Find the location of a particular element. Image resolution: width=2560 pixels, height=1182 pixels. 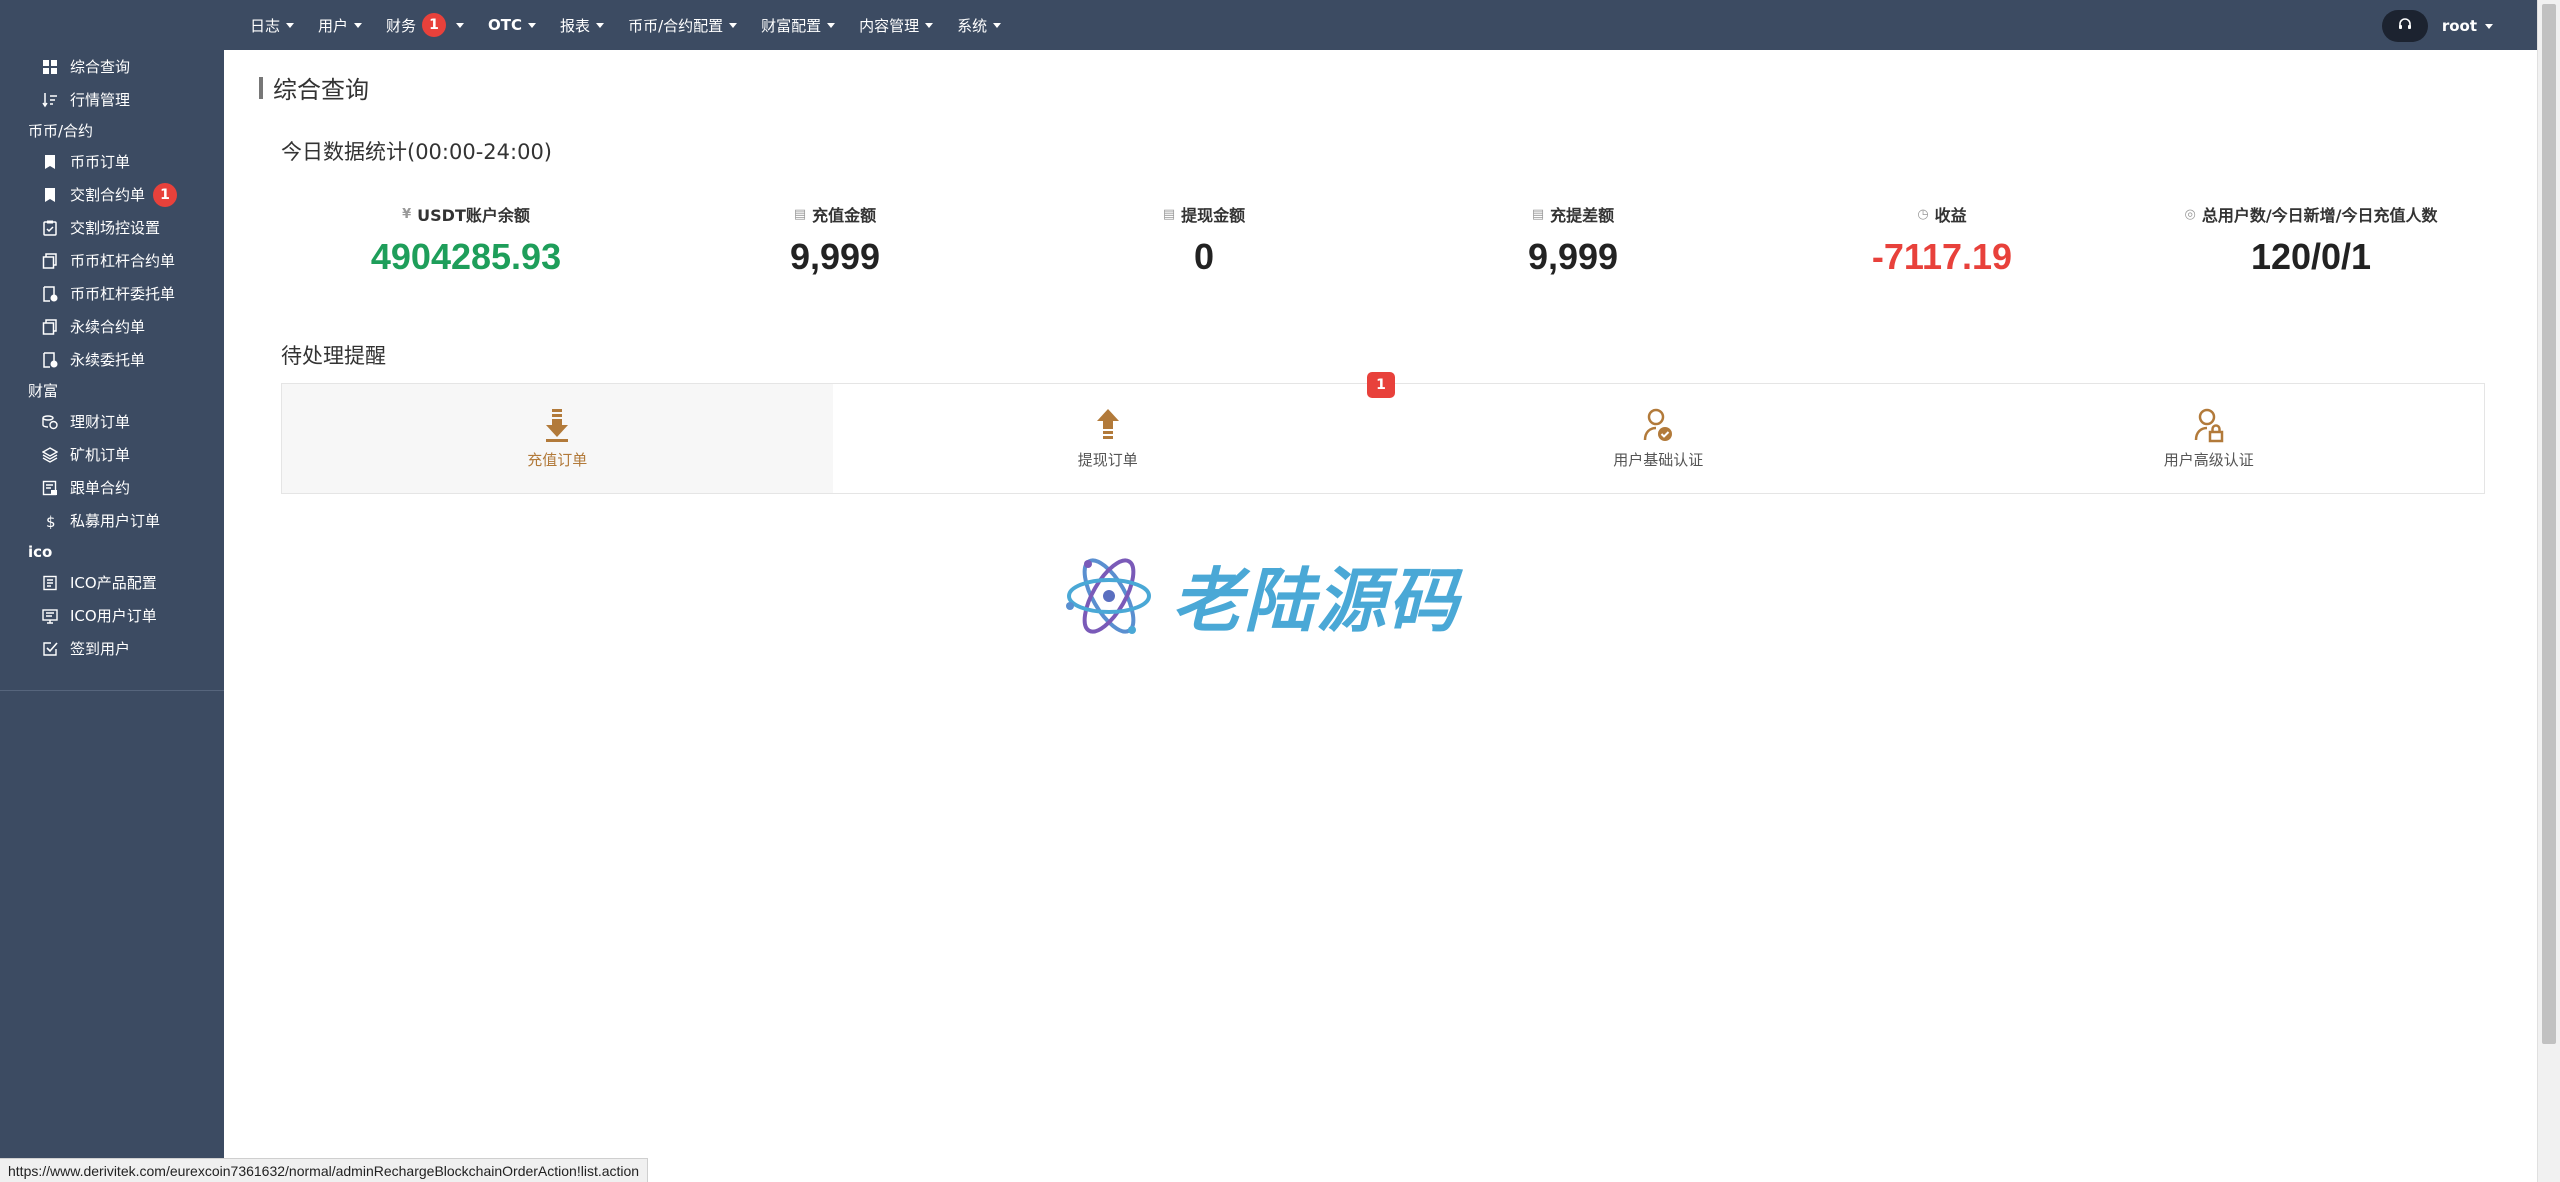

page-title: 综合查询 is located at coordinates (314, 87).